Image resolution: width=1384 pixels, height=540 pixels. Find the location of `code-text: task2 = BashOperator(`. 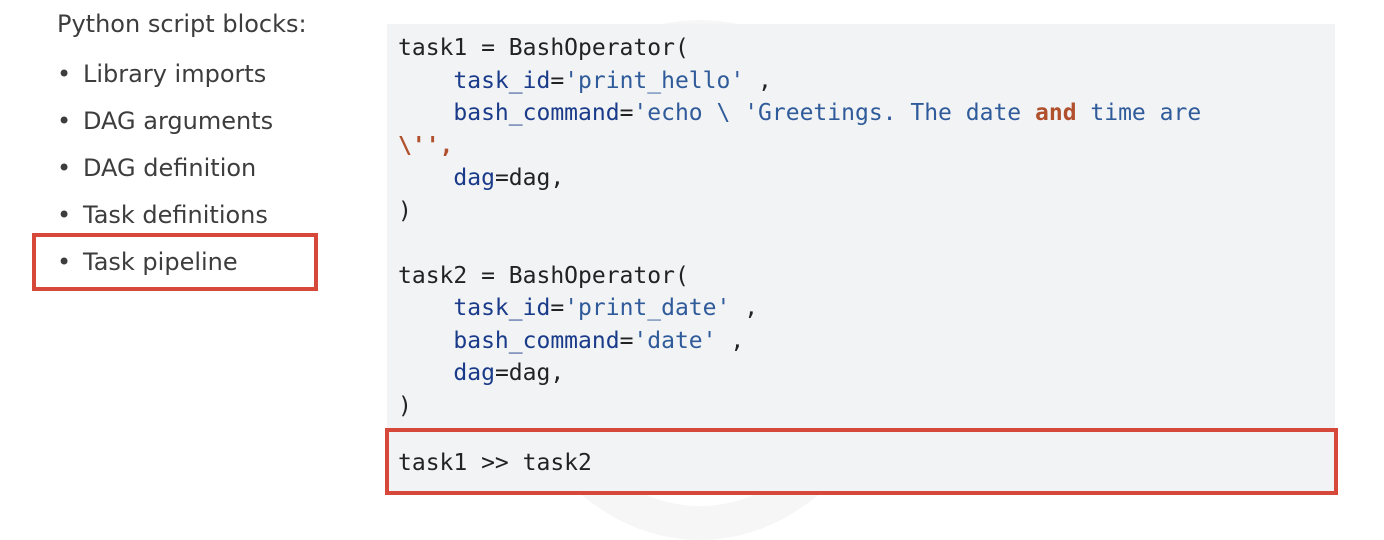

code-text: task2 = BashOperator( is located at coordinates (543, 275).